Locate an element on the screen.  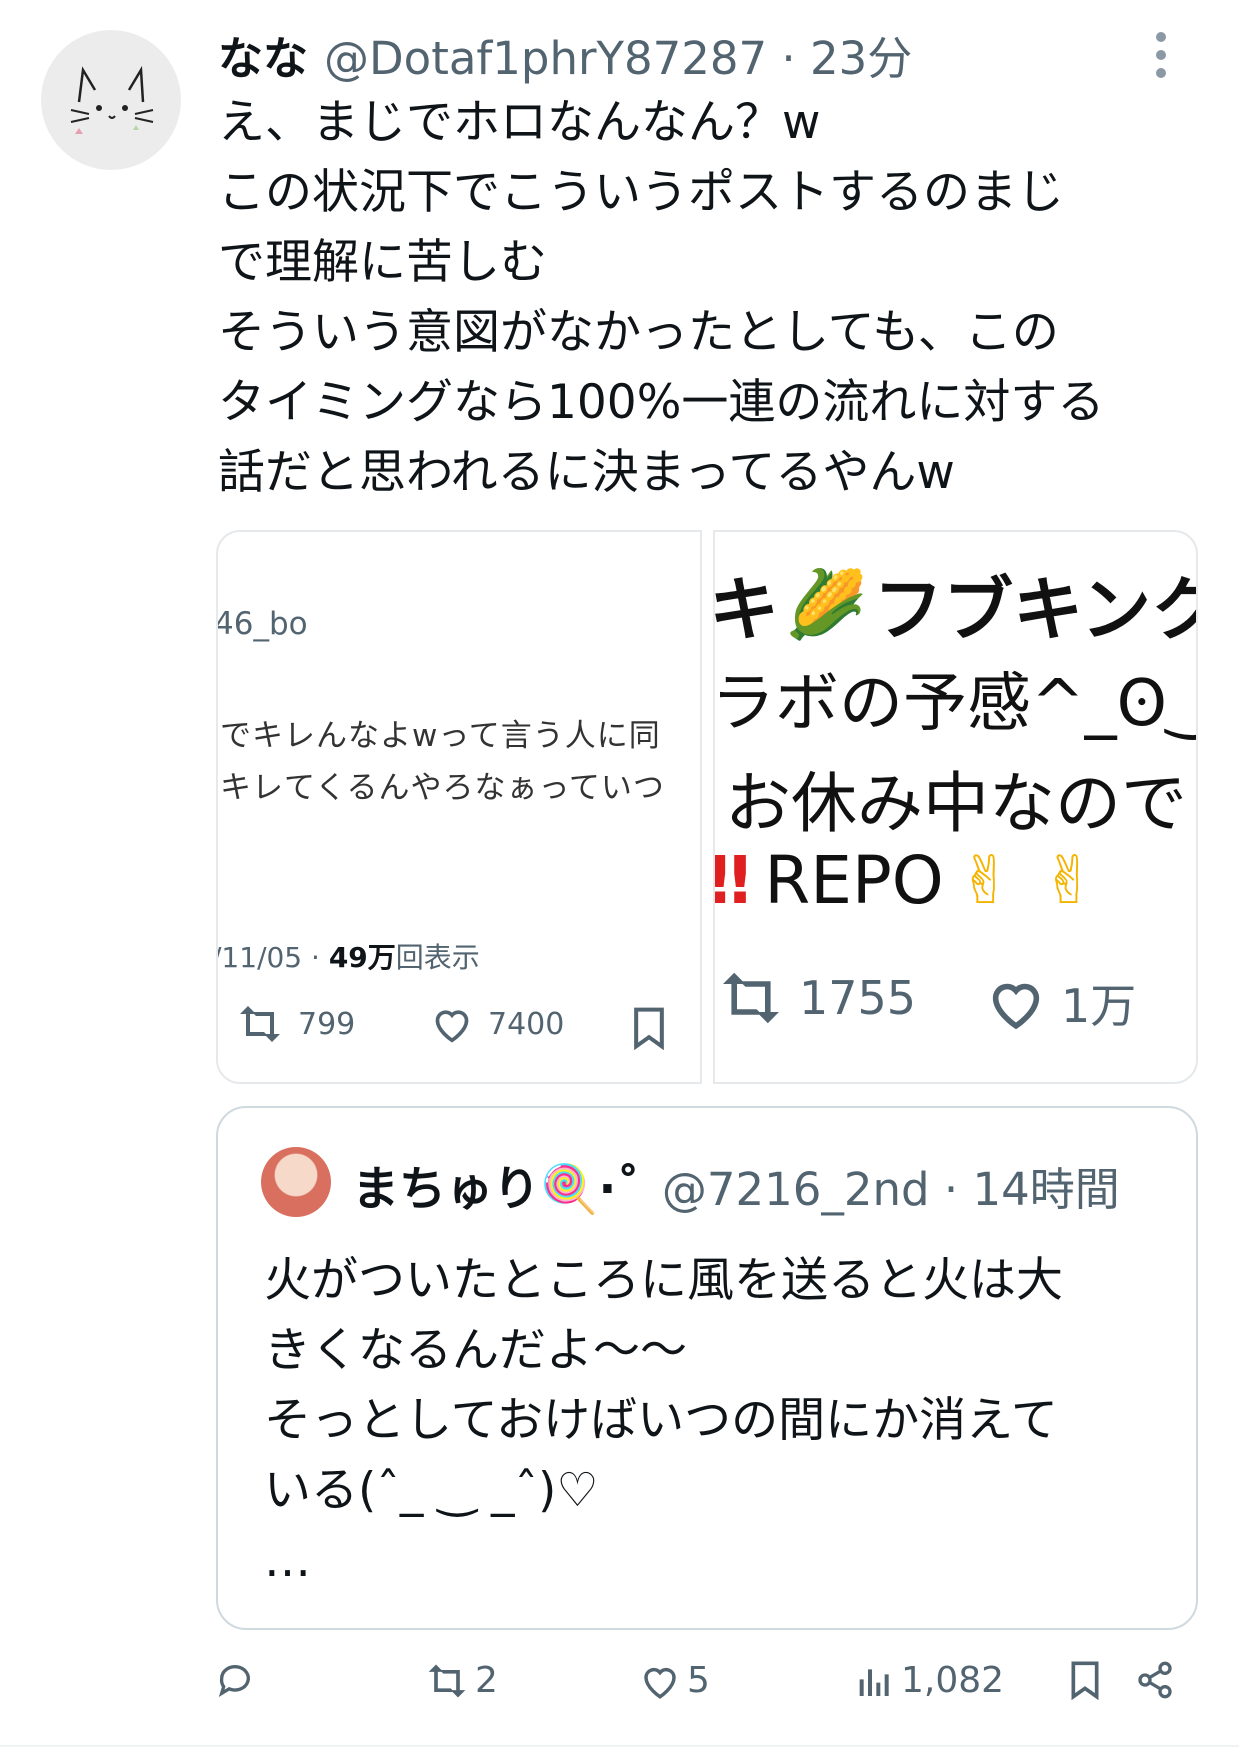
double-exclamation-icon: ‼ is located at coordinates (732, 880).